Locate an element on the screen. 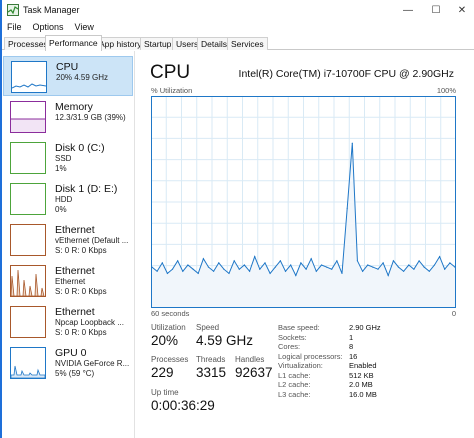 The height and width of the screenshot is (438, 474). stat-uptime: Up time 0:00:36:29 is located at coordinates (183, 400).